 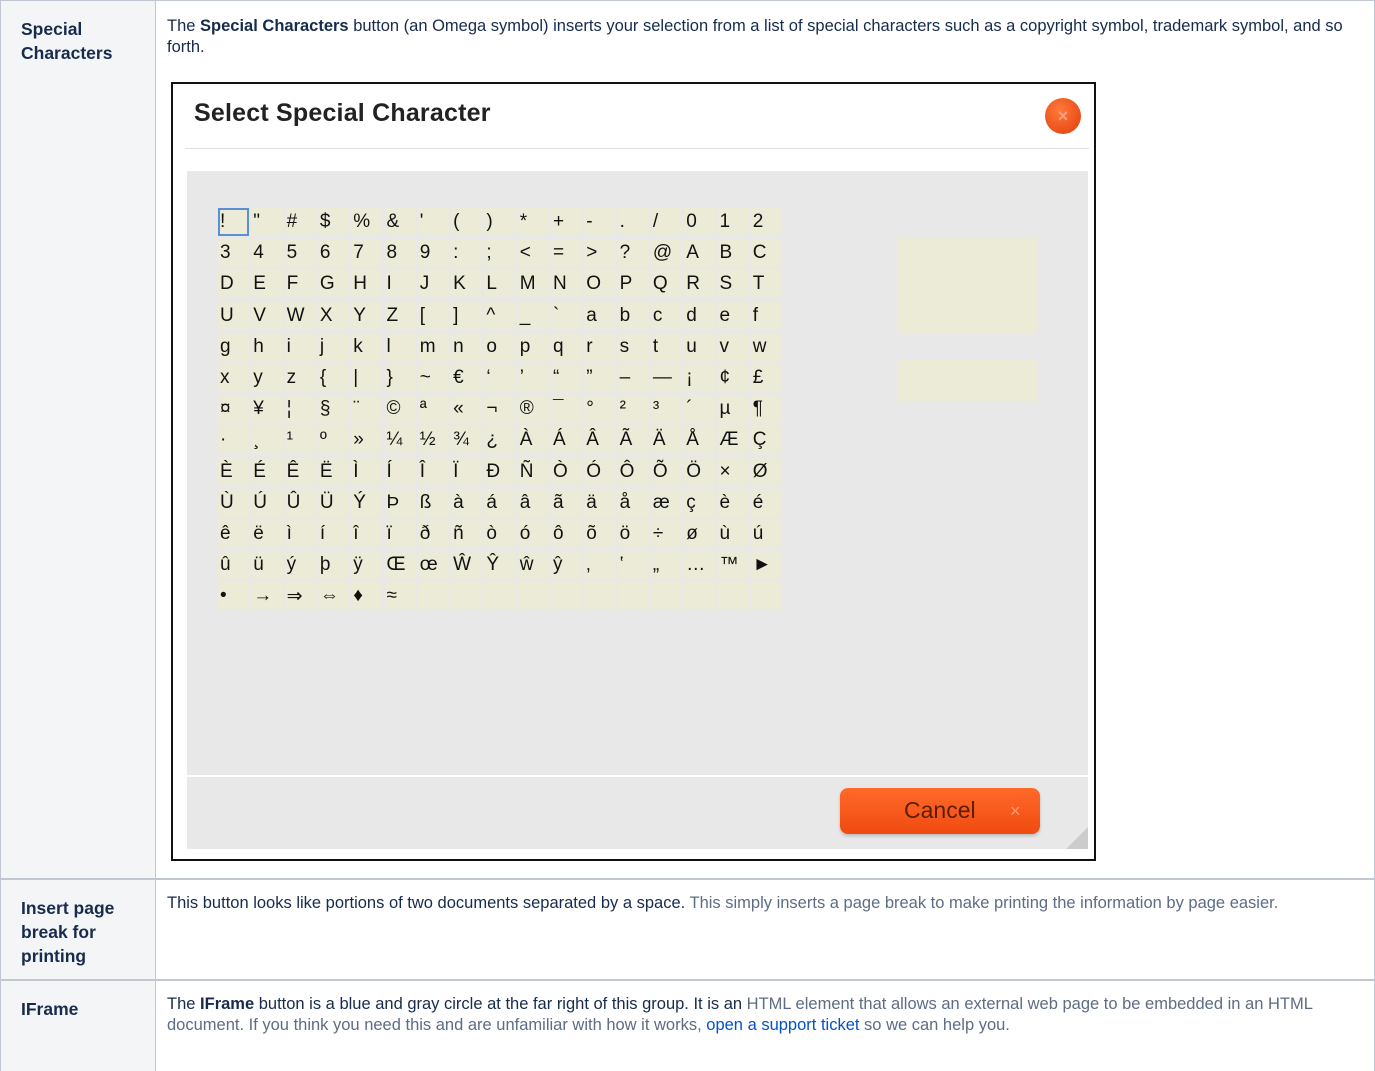 I want to click on character-cell: _, so click(x=533, y=315).